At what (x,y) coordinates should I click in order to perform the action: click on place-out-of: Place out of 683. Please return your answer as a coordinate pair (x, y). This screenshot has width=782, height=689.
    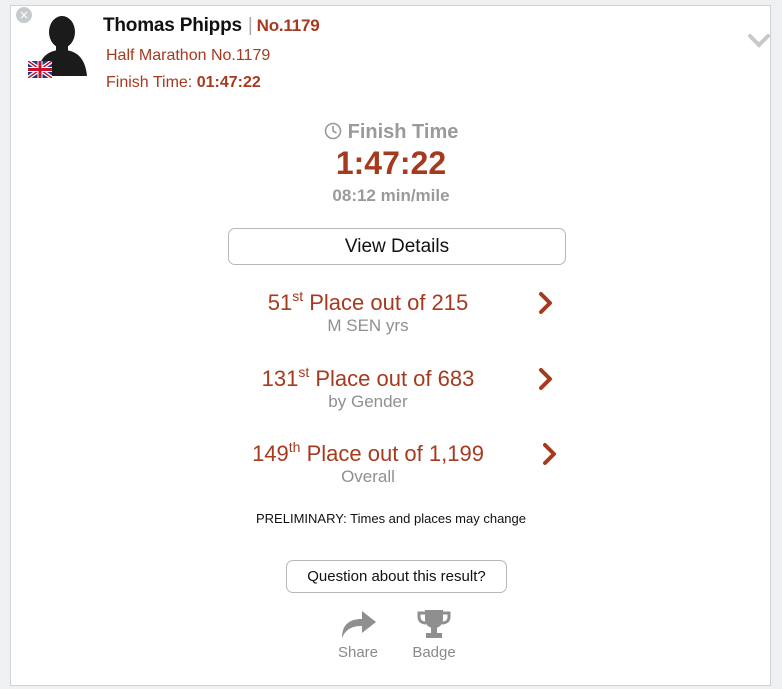
    Looking at the image, I should click on (392, 378).